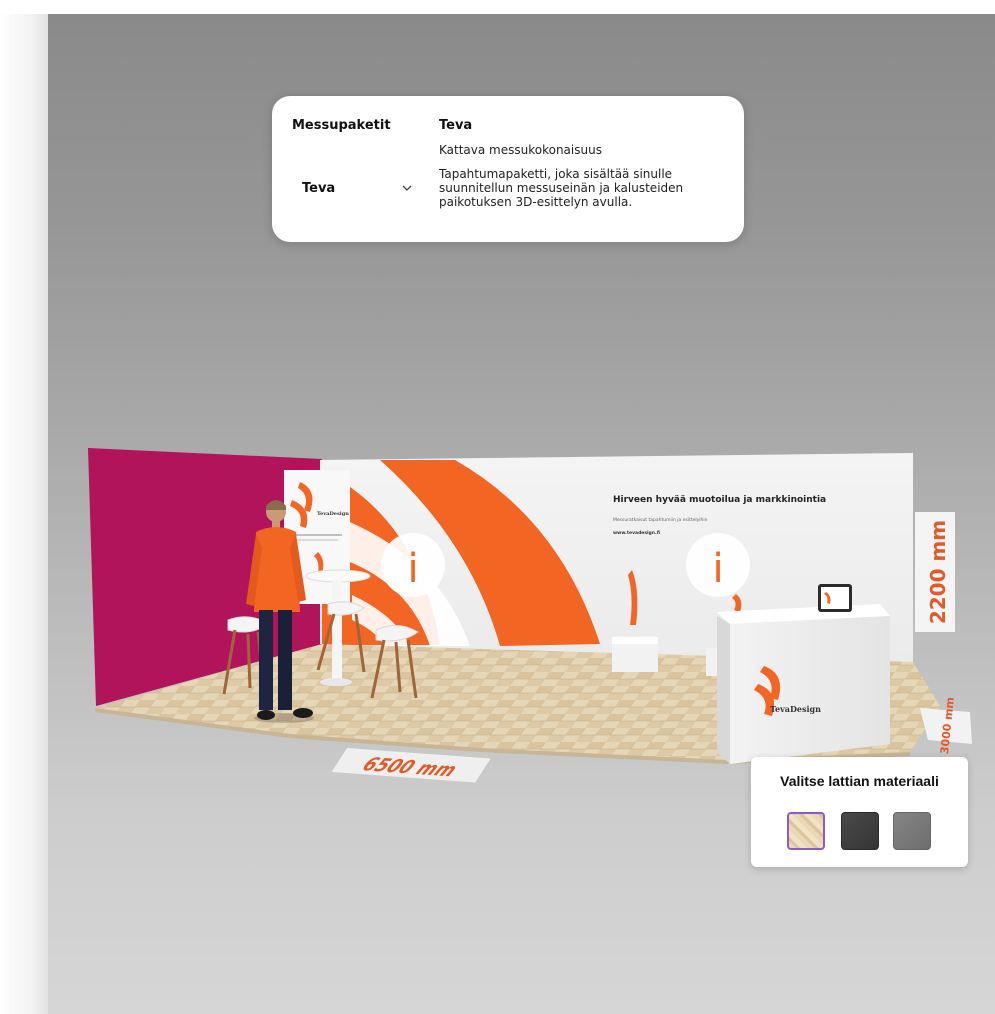  Describe the element at coordinates (859, 781) in the screenshot. I see `floor-material-title: Valitse lattian materiaali` at that location.